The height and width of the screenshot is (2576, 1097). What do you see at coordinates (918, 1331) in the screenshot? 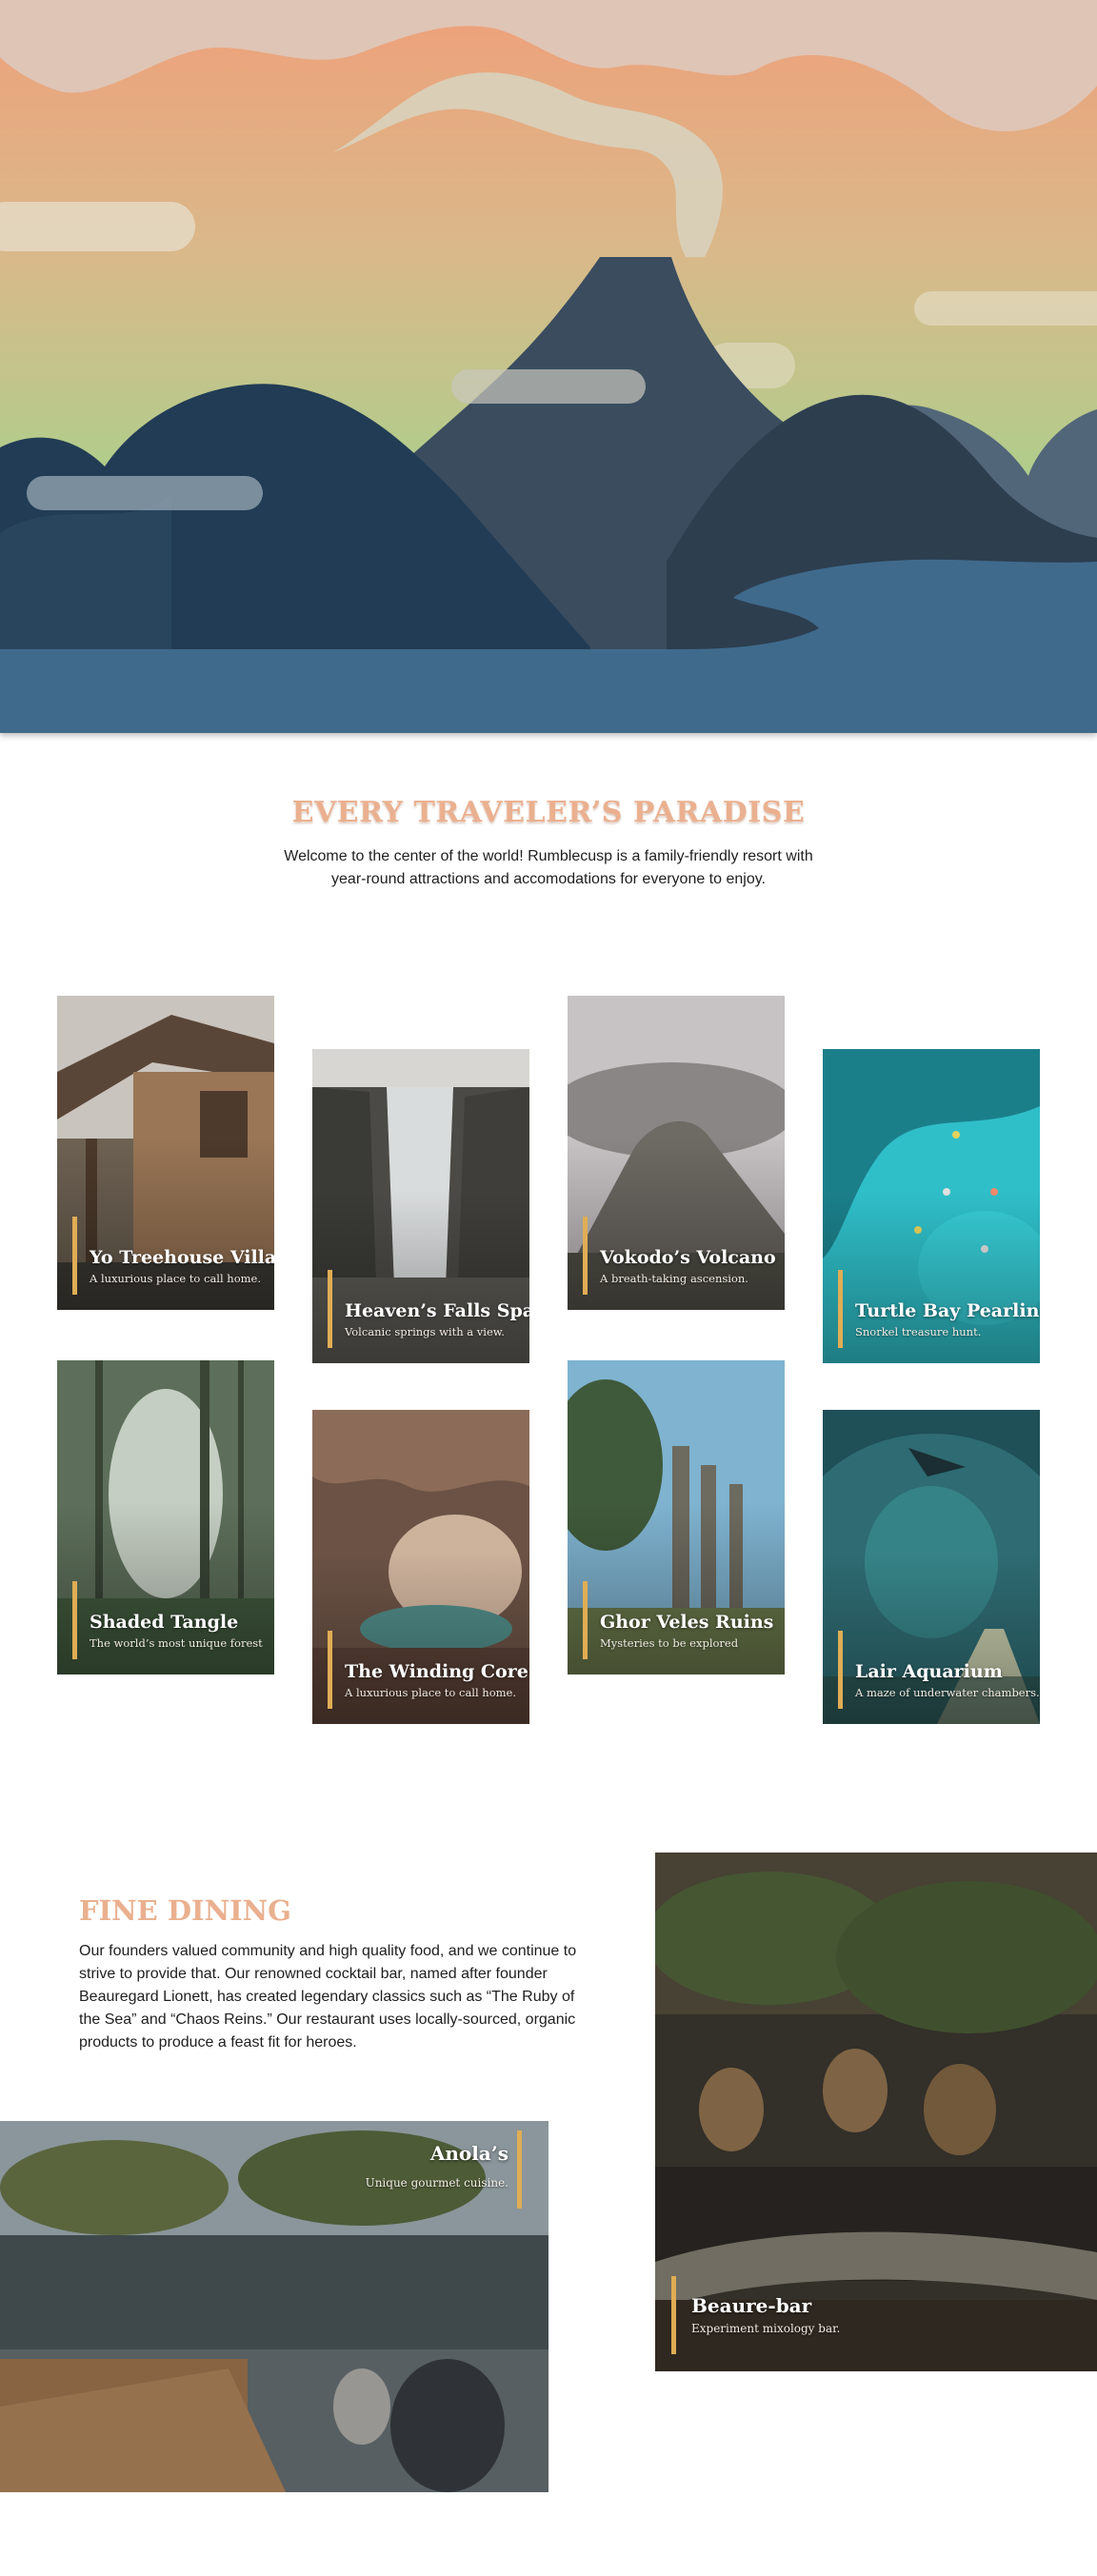
I see `card-subtitle: Snorkel treasure hunt.` at bounding box center [918, 1331].